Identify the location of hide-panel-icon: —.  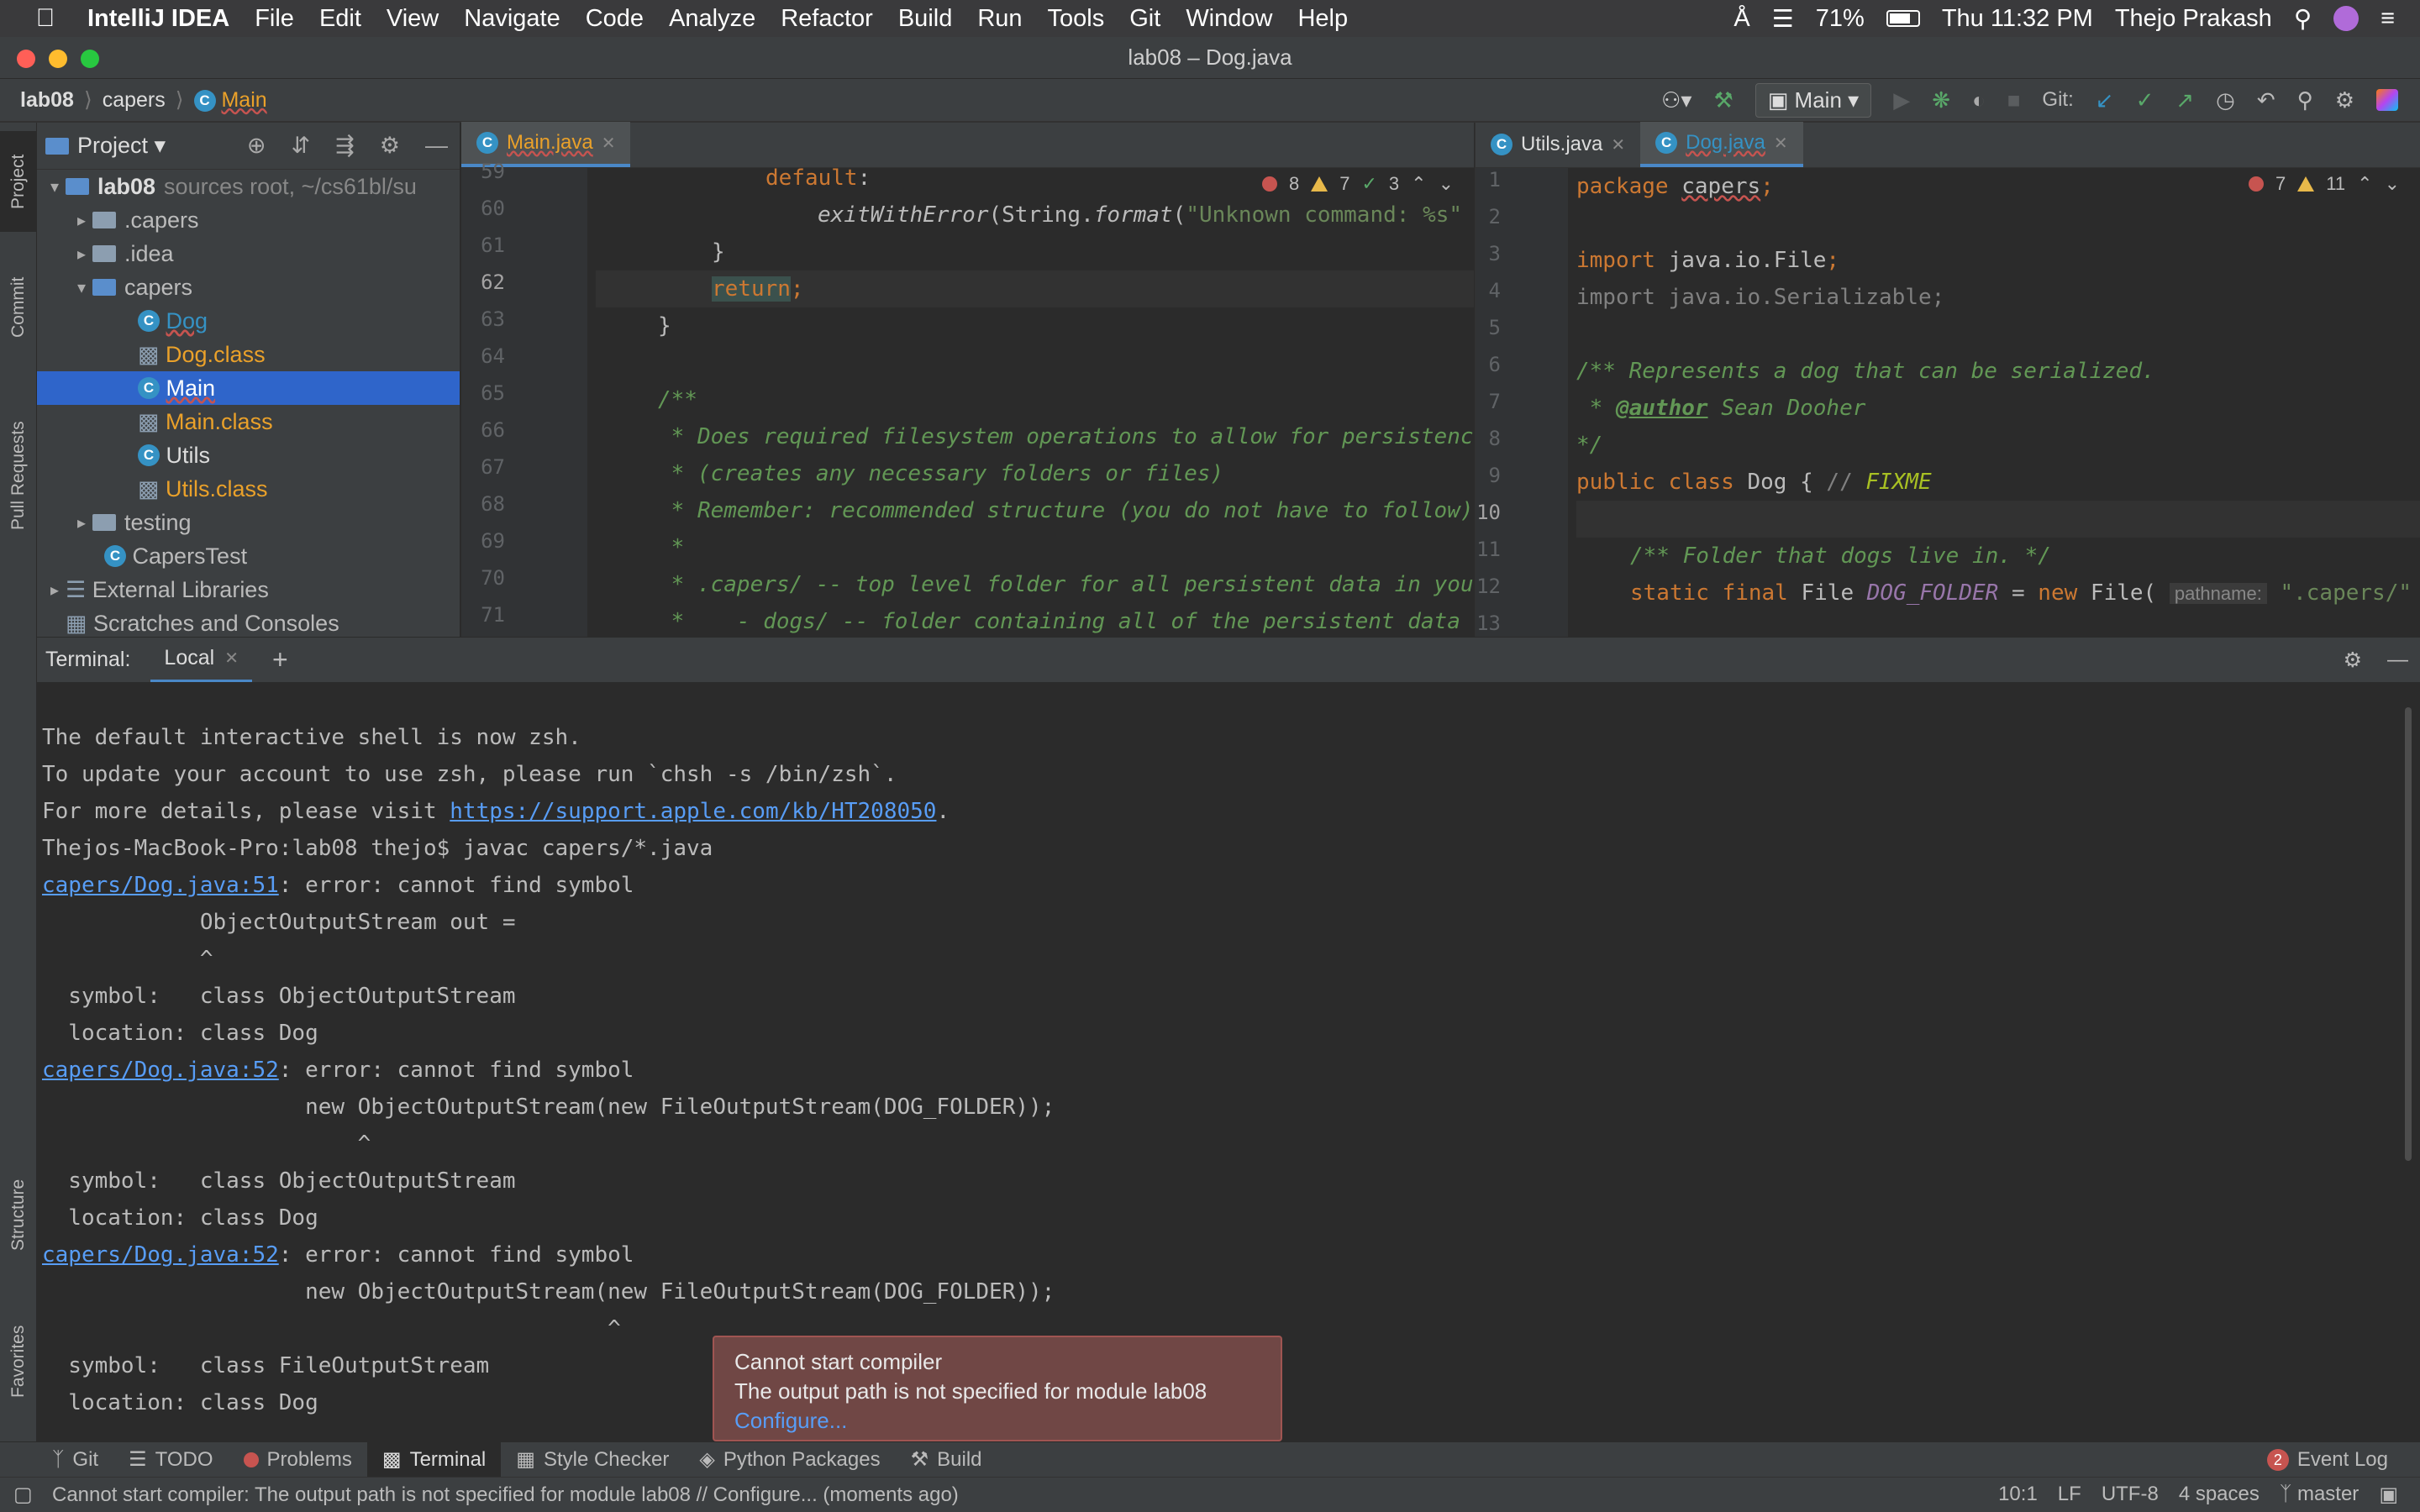
(436, 146).